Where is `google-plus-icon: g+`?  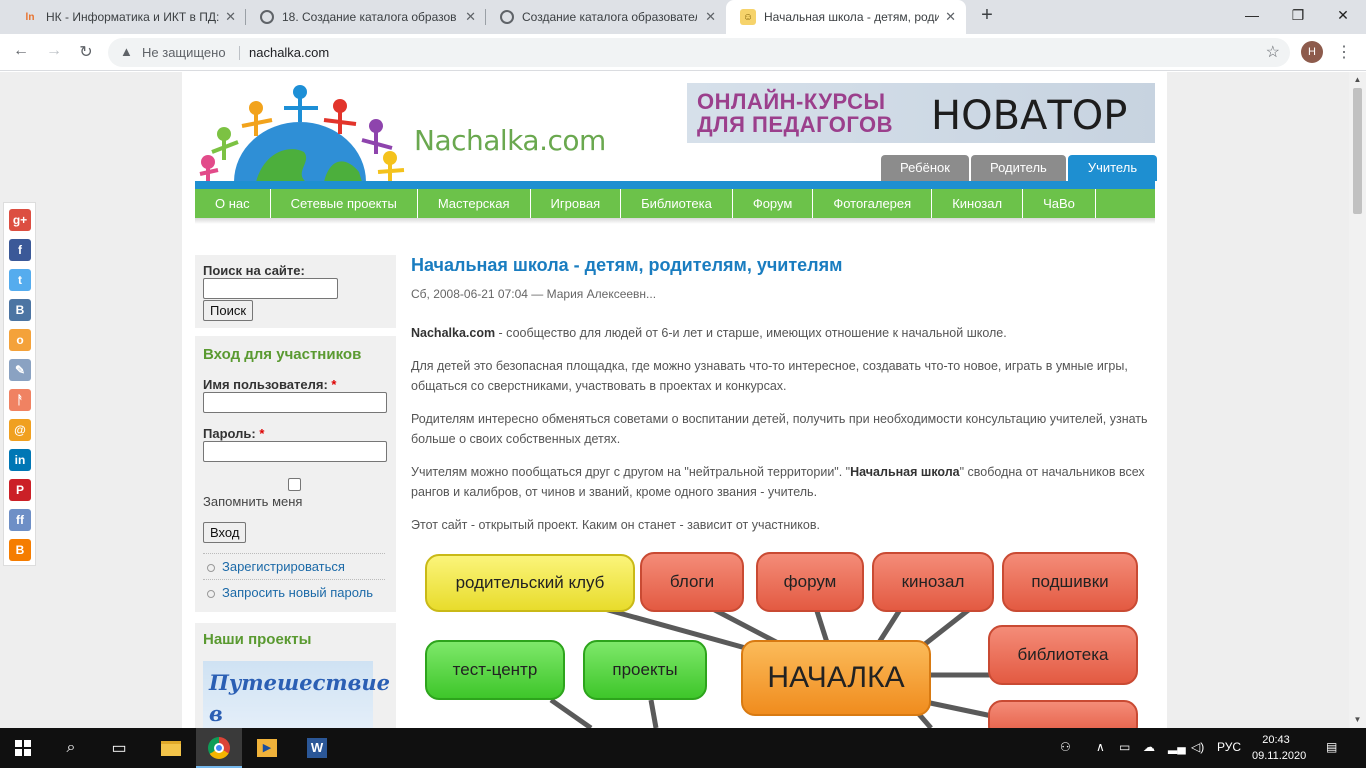
google-plus-icon: g+ is located at coordinates (20, 220).